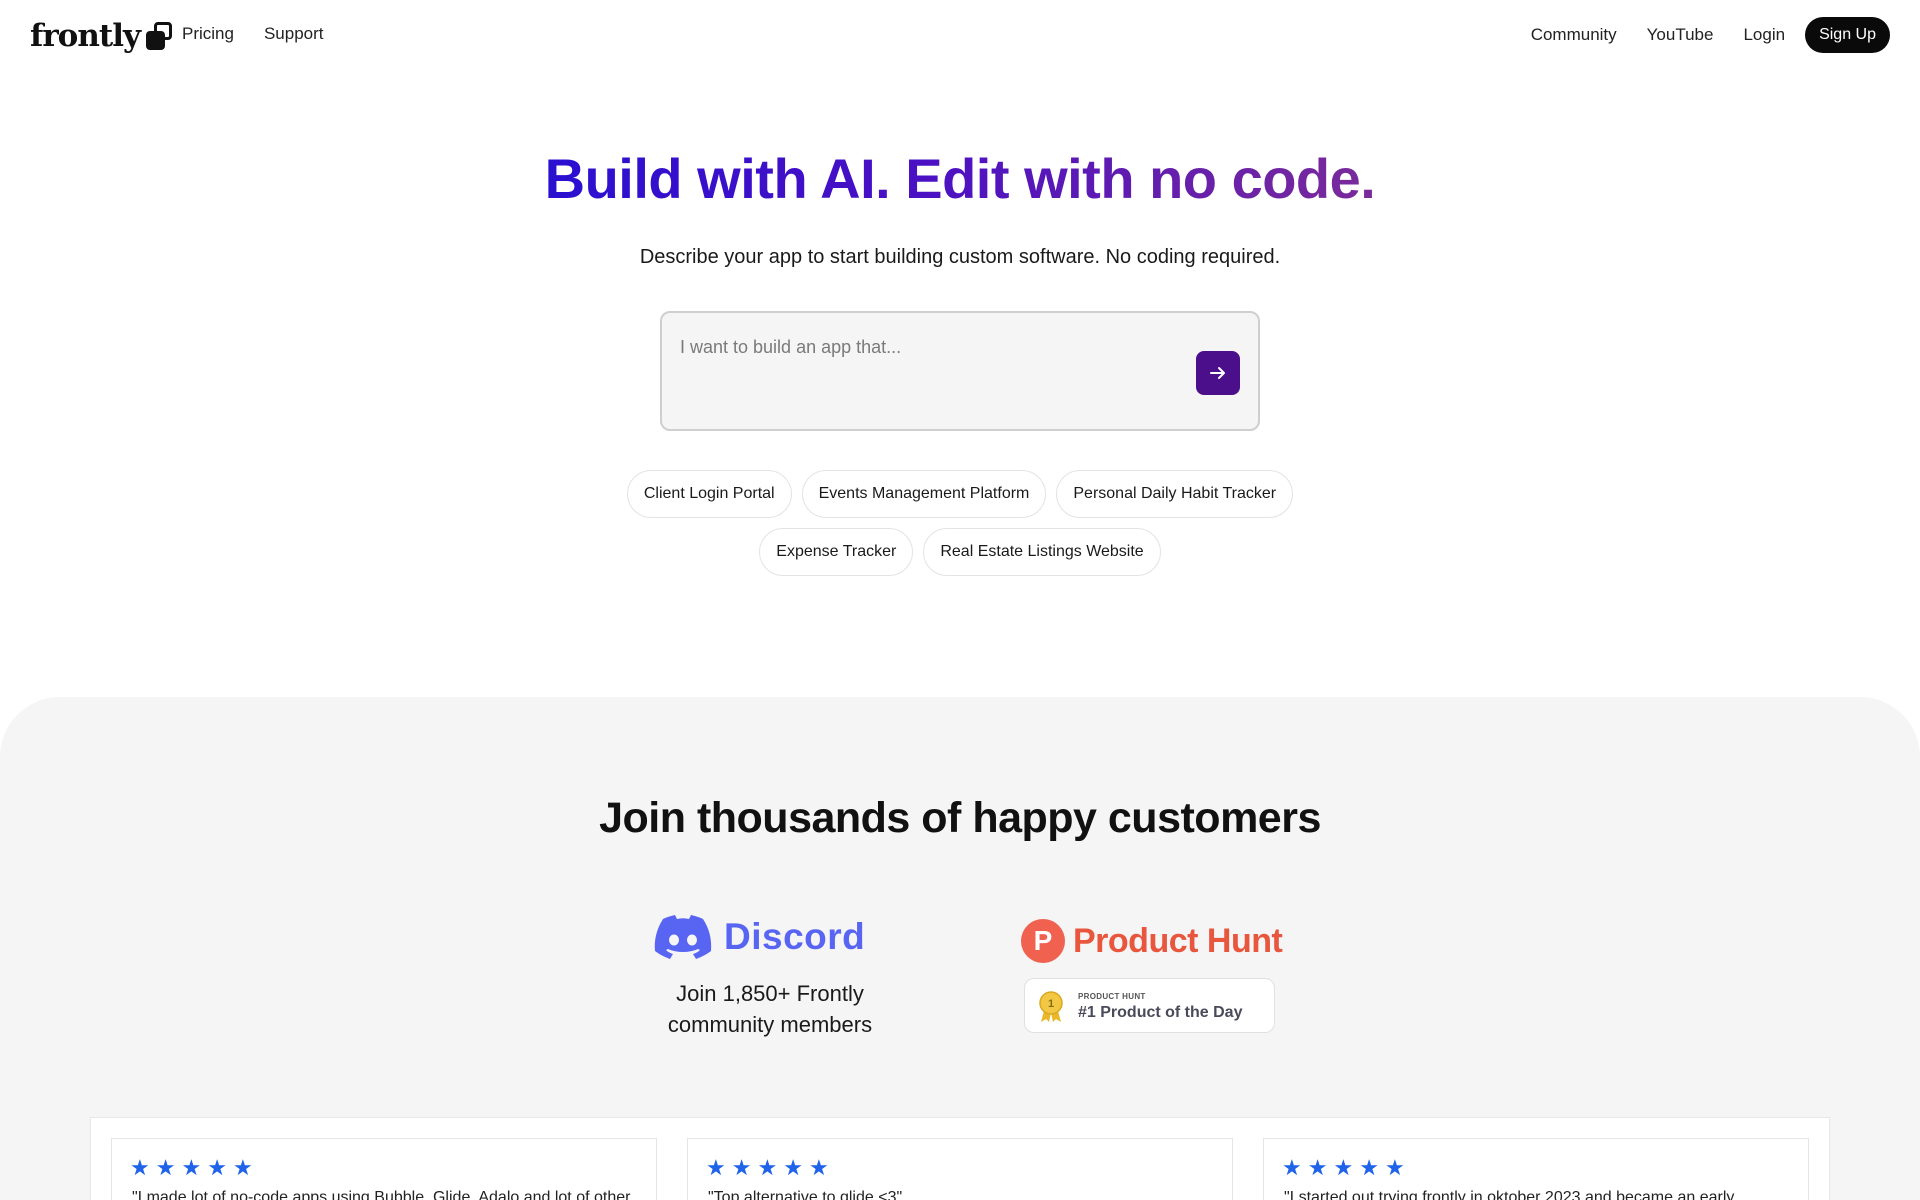  Describe the element at coordinates (1574, 35) in the screenshot. I see `nav-link-community: Community` at that location.